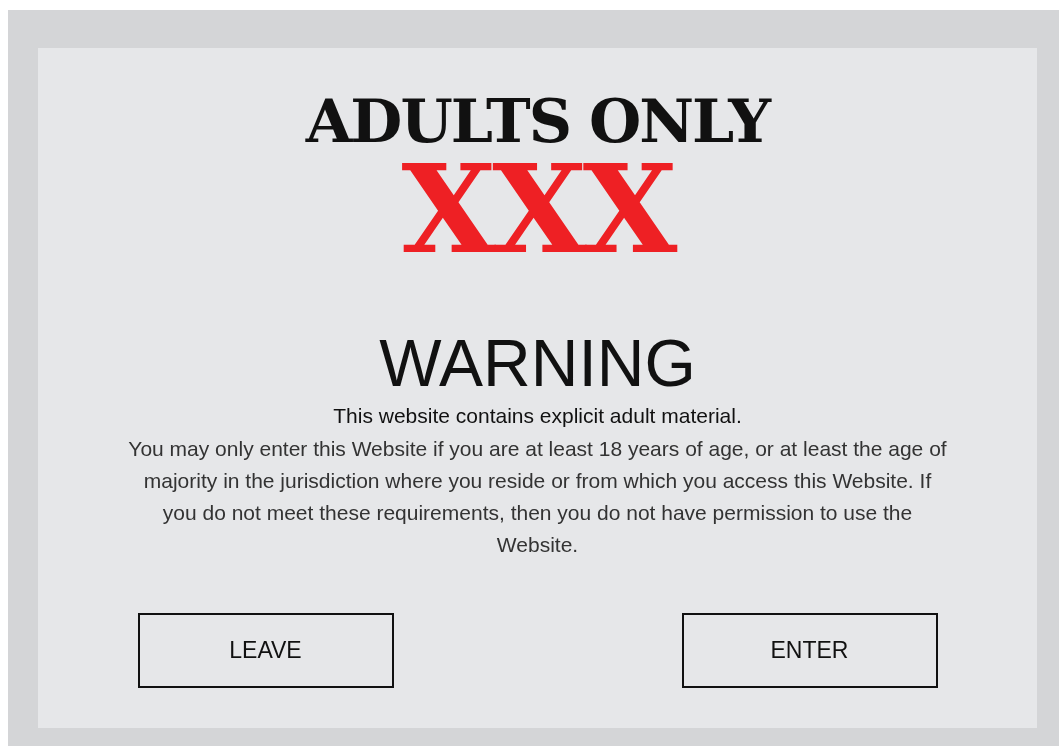  Describe the element at coordinates (537, 416) in the screenshot. I see `warning-lead: This website contains explicit adult material.` at that location.